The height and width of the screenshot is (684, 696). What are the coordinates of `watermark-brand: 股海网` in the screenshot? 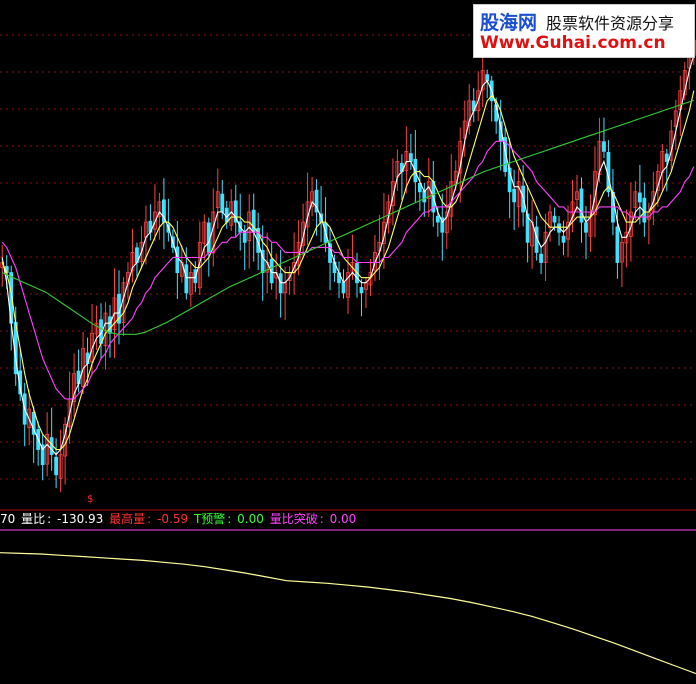 It's located at (509, 23).